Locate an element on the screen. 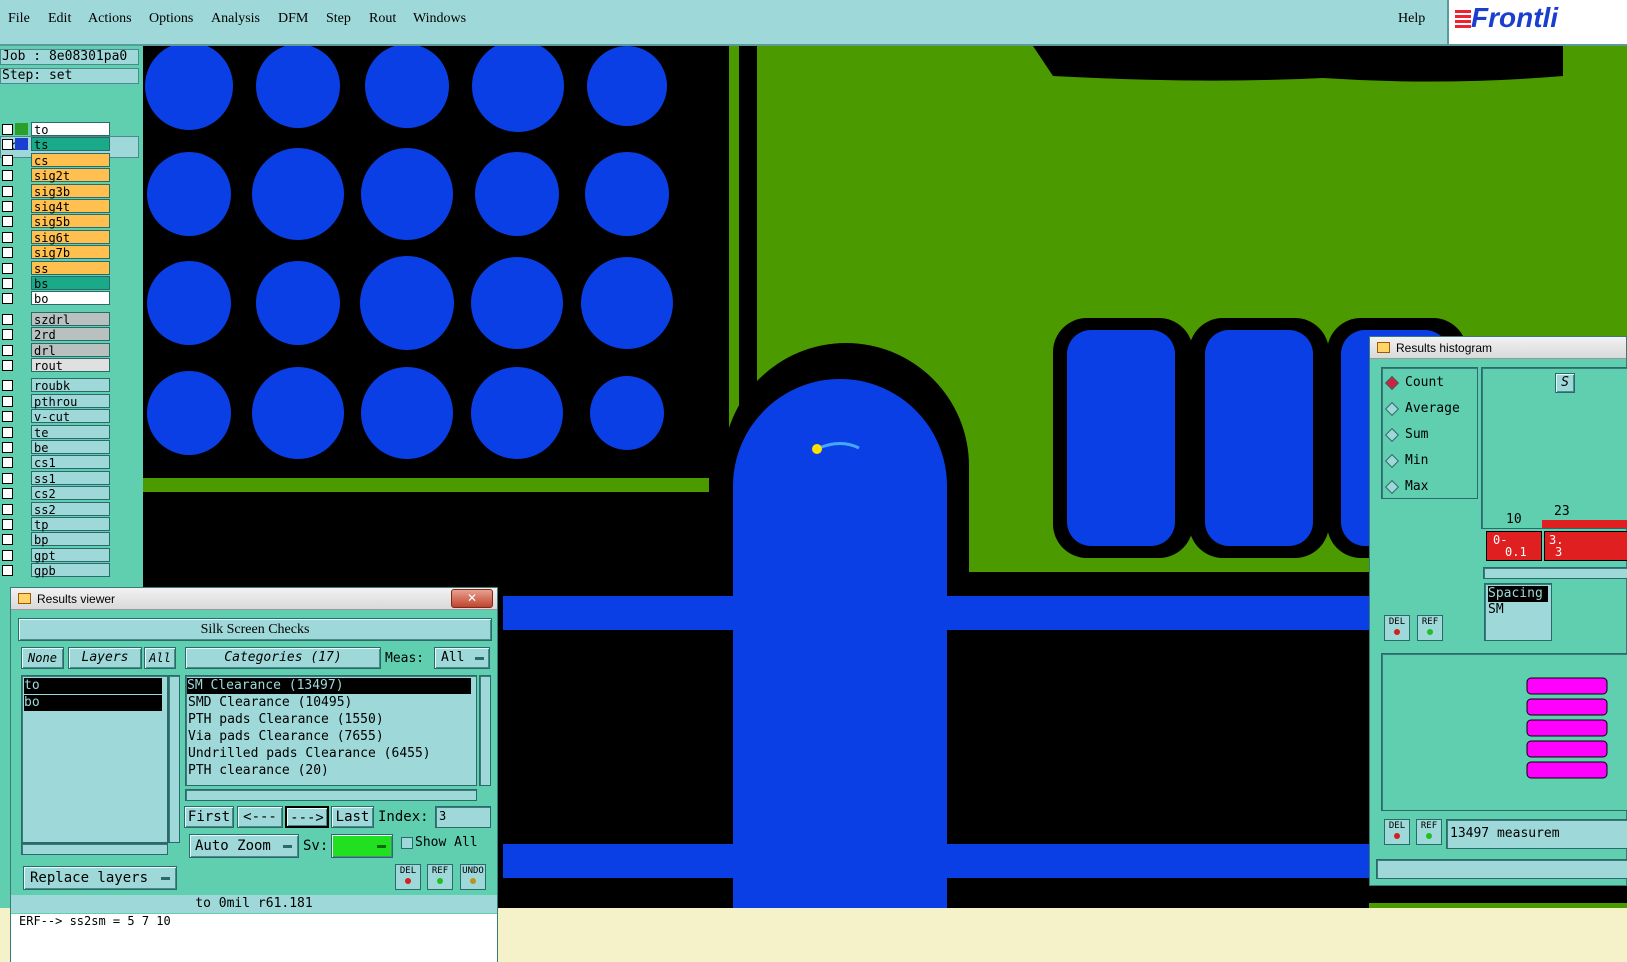 This screenshot has height=962, width=1627. menu-file: File is located at coordinates (19, 19).